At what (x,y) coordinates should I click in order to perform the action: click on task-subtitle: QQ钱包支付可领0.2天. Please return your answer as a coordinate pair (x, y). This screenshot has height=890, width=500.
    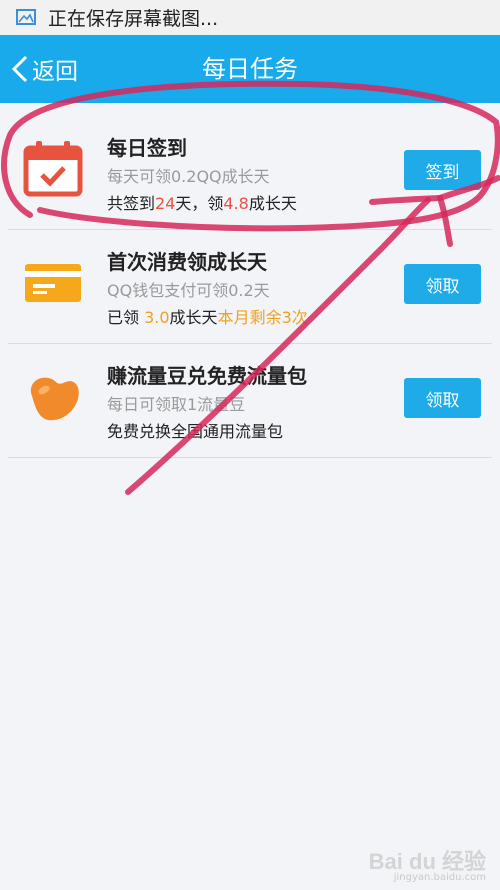
    Looking at the image, I should click on (188, 290).